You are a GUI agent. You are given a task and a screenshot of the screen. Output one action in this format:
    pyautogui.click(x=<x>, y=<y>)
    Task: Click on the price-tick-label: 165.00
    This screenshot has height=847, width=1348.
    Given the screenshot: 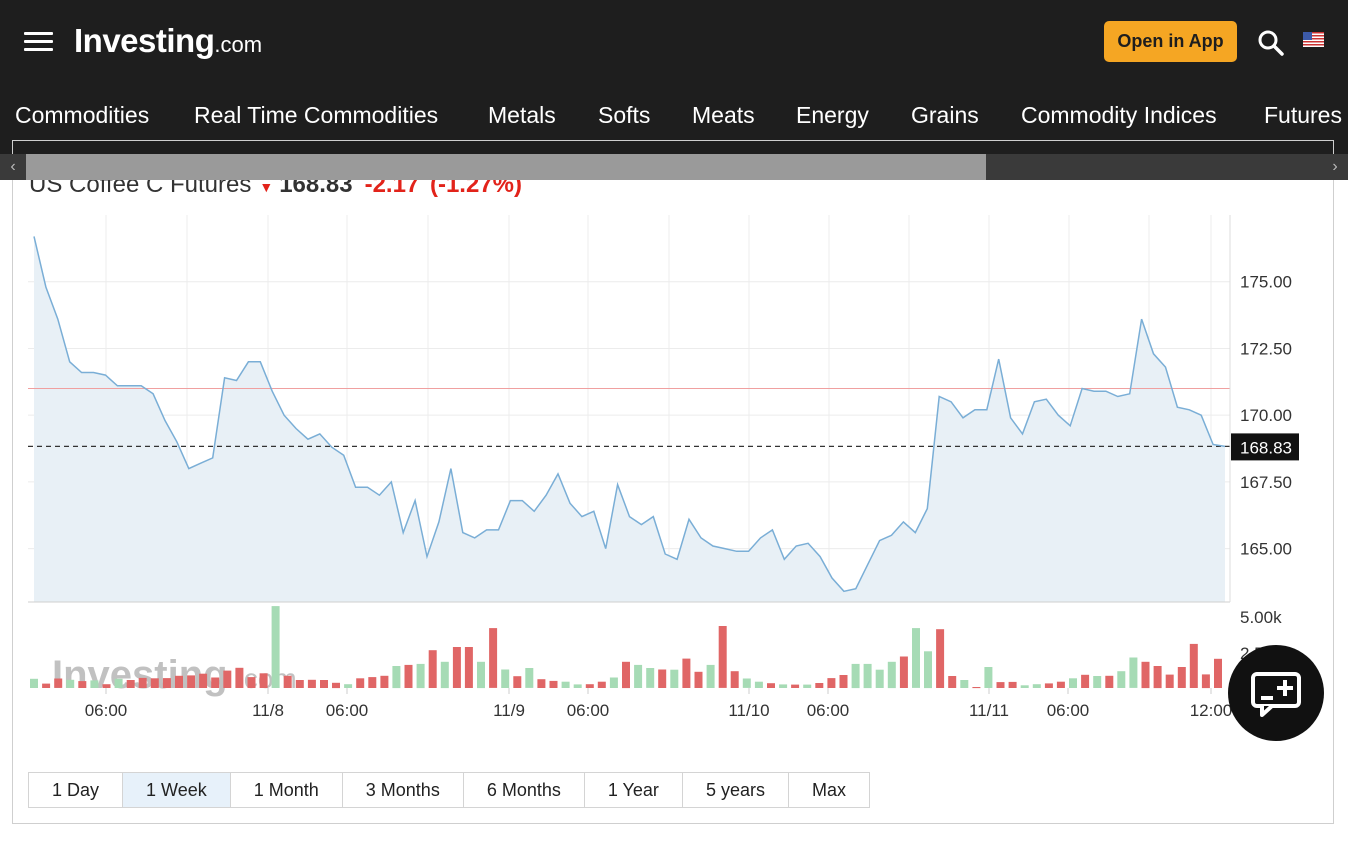 What is the action you would take?
    pyautogui.click(x=1266, y=549)
    